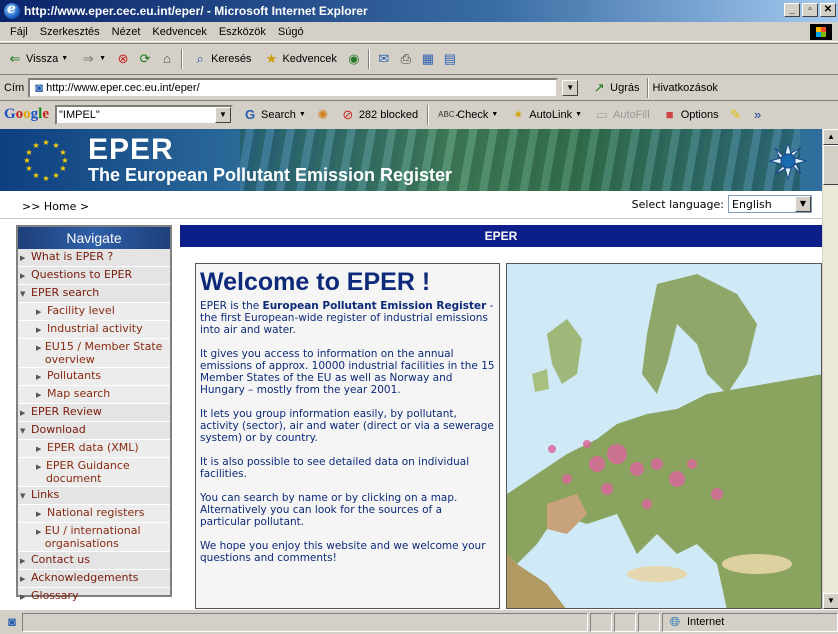 The height and width of the screenshot is (634, 838). Describe the element at coordinates (354, 59) in the screenshot. I see `media-icon: ◉` at that location.